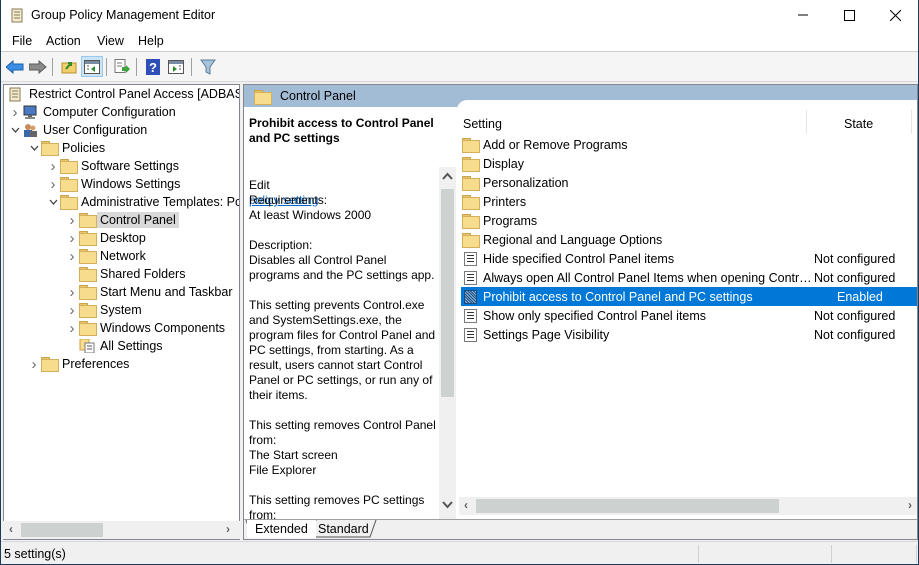 The height and width of the screenshot is (565, 919). What do you see at coordinates (110, 41) in the screenshot?
I see `menu-view: View` at bounding box center [110, 41].